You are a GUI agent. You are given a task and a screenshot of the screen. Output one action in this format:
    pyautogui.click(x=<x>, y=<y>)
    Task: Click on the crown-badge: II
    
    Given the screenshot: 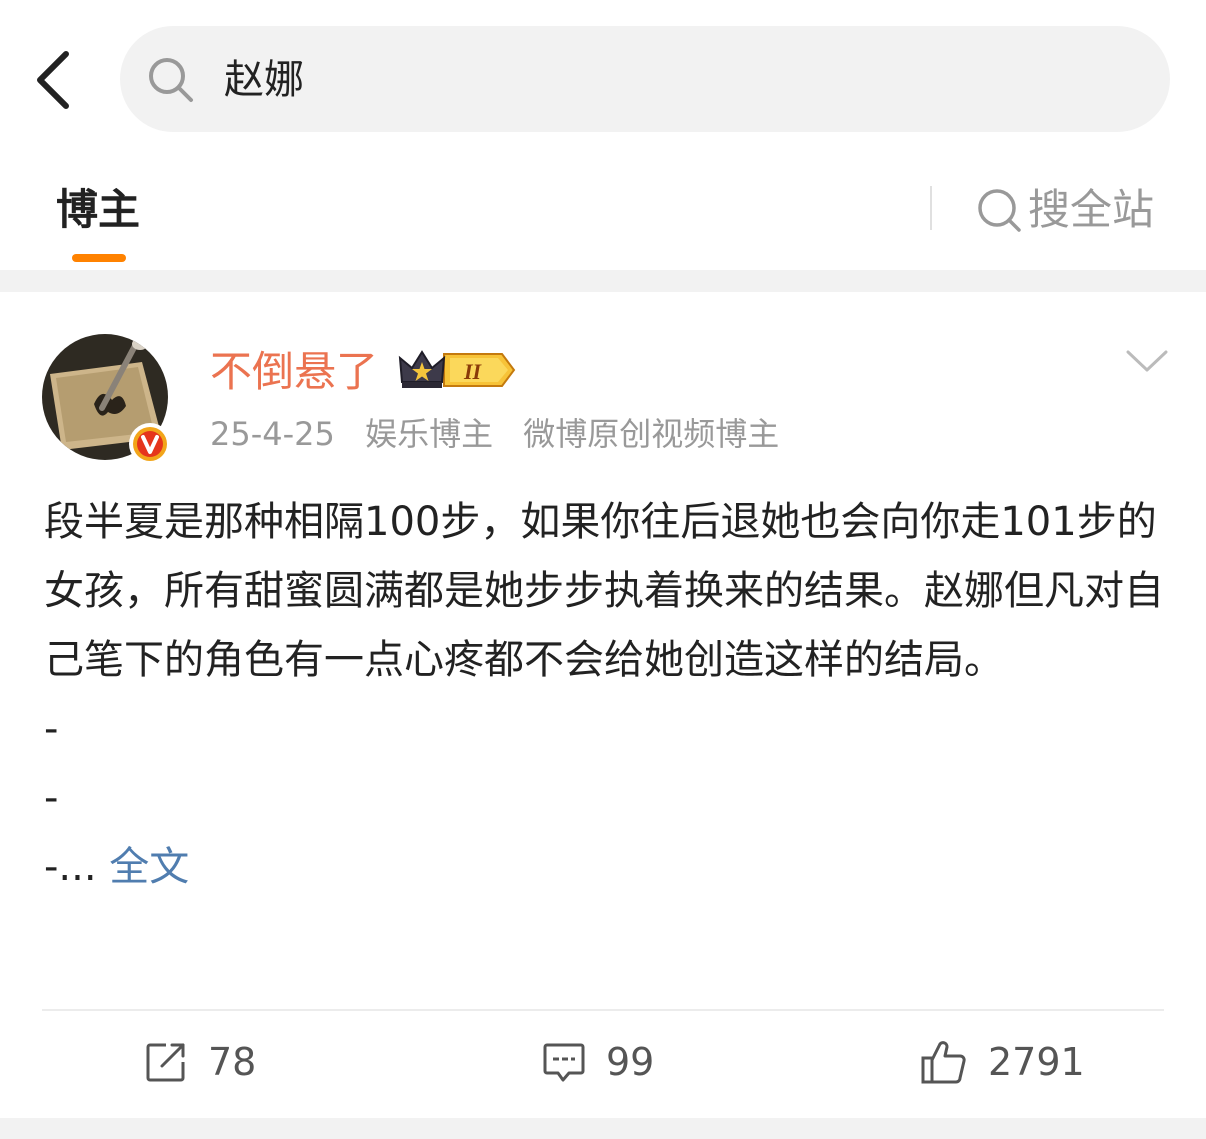 What is the action you would take?
    pyautogui.click(x=458, y=370)
    